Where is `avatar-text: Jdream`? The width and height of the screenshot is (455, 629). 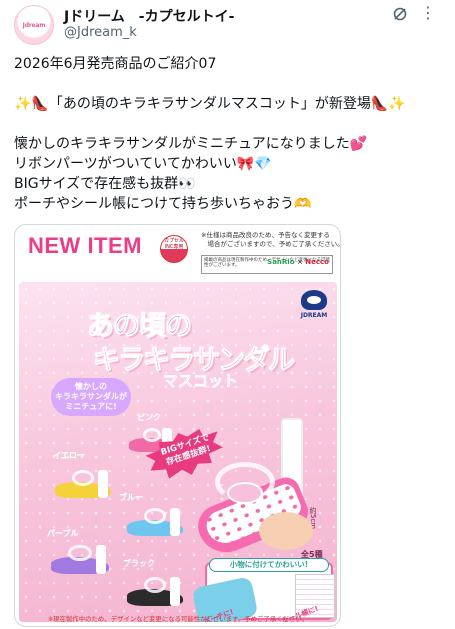 avatar-text: Jdream is located at coordinates (34, 25).